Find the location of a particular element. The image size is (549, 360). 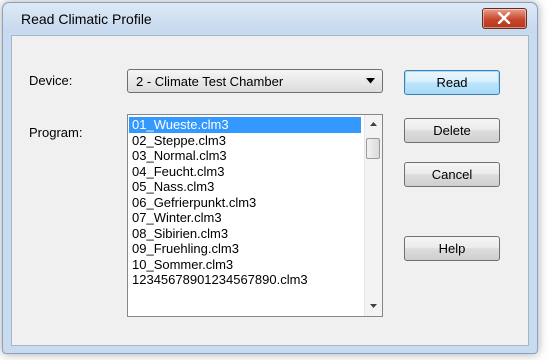

program-list-item: 06_Gefrierpunkt.clm3 is located at coordinates (245, 203).